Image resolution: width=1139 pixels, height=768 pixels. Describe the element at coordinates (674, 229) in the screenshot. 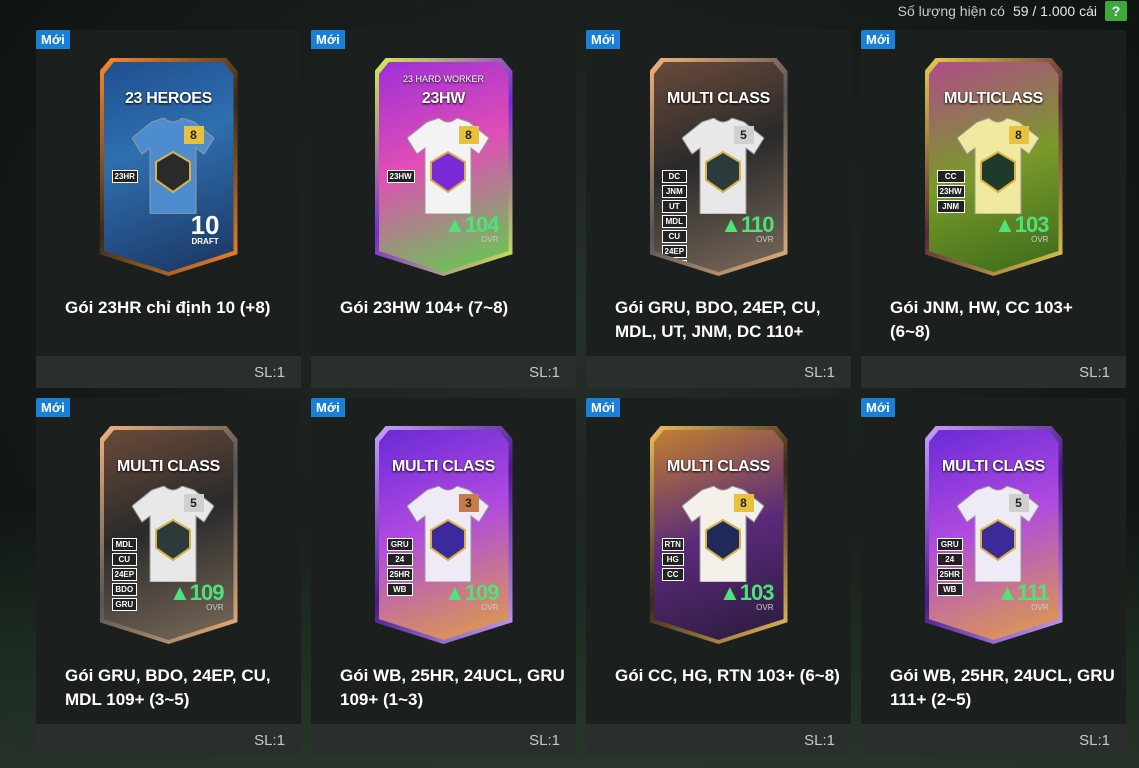

I see `card-class-tags: DC JNM UT MDL CU 24EP BDO GRU` at that location.